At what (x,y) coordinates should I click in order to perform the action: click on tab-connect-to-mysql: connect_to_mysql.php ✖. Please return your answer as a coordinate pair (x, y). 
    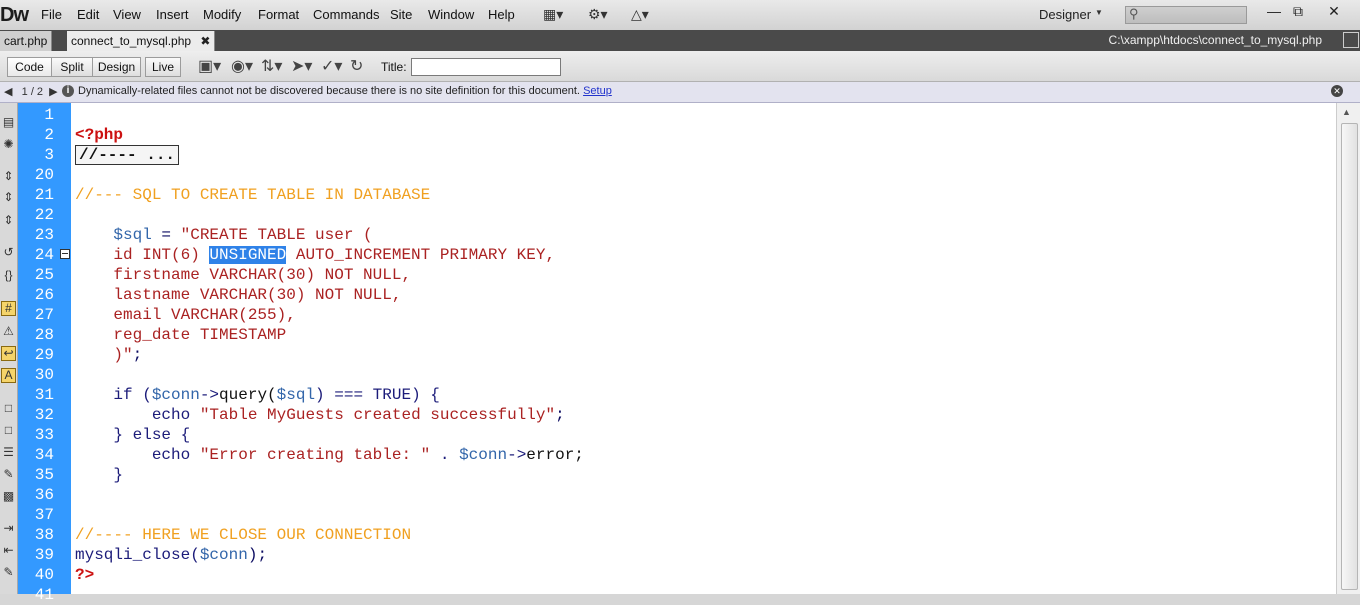
    Looking at the image, I should click on (141, 41).